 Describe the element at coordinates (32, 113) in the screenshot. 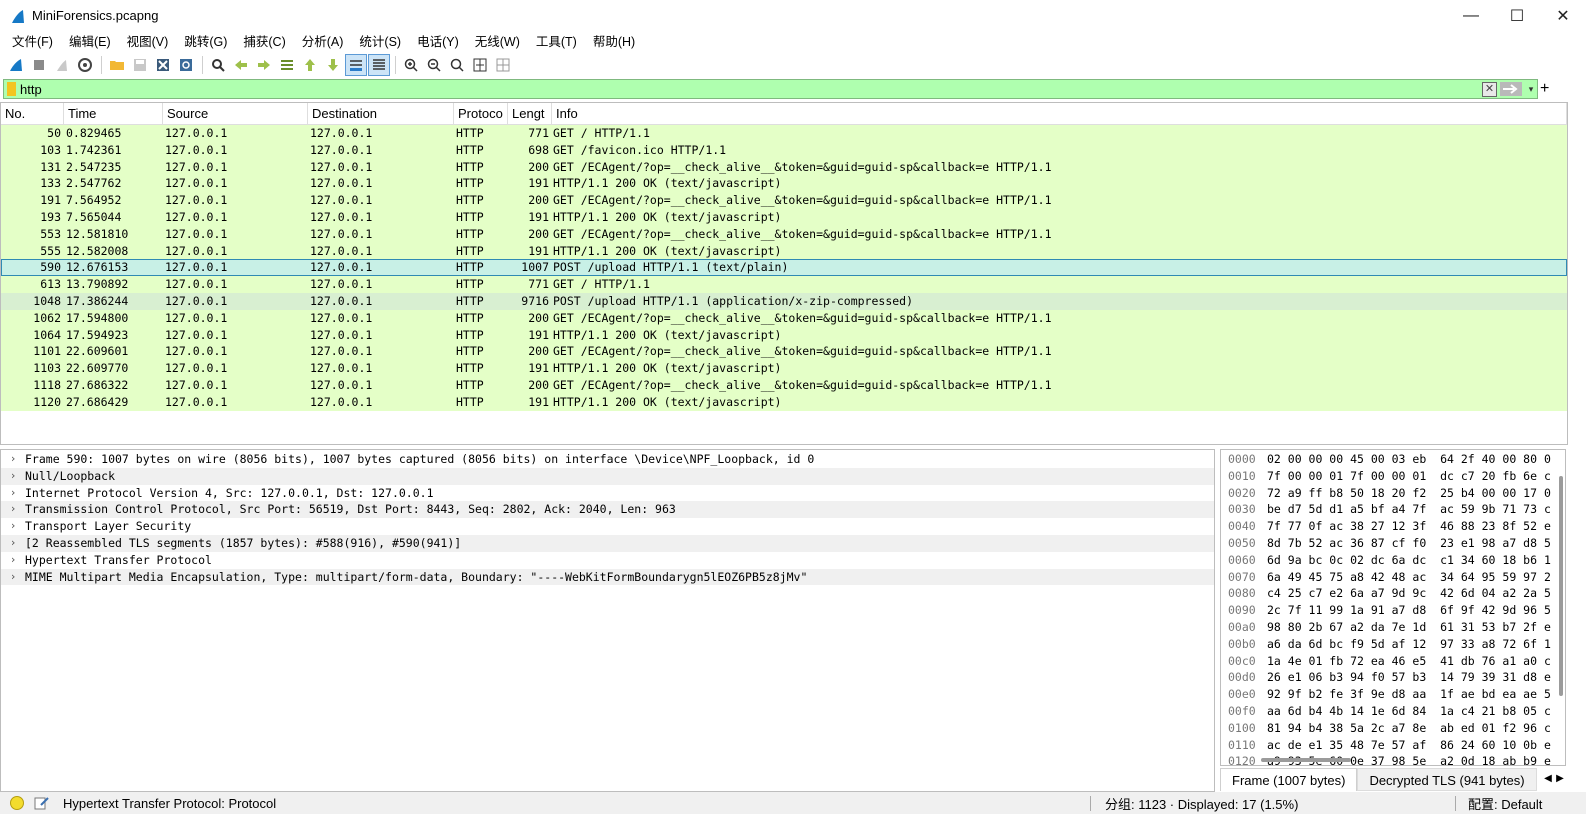

I see `column-no: No.` at that location.